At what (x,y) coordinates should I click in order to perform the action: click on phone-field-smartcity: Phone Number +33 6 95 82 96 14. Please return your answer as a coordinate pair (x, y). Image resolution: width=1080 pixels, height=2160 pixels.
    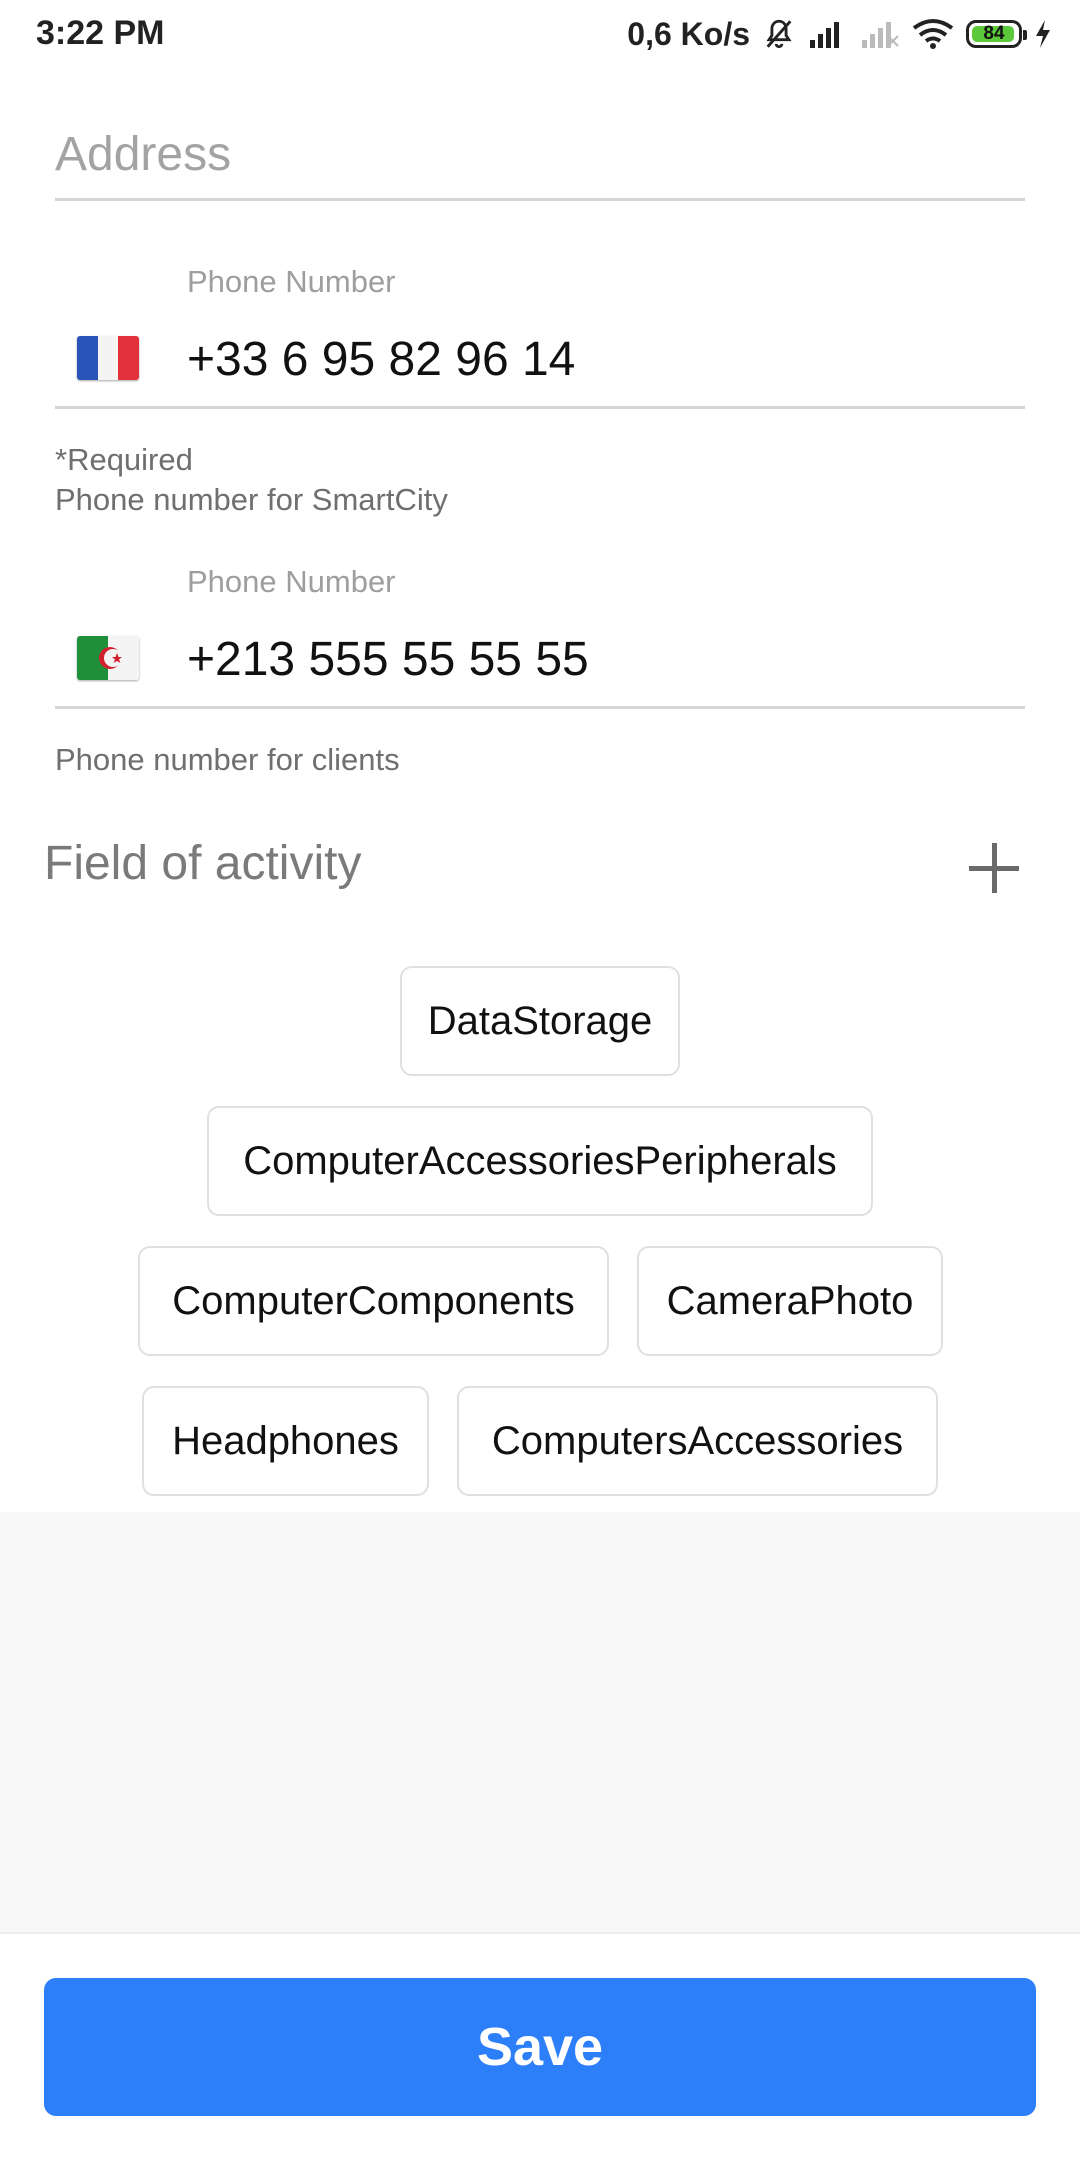
    Looking at the image, I should click on (540, 339).